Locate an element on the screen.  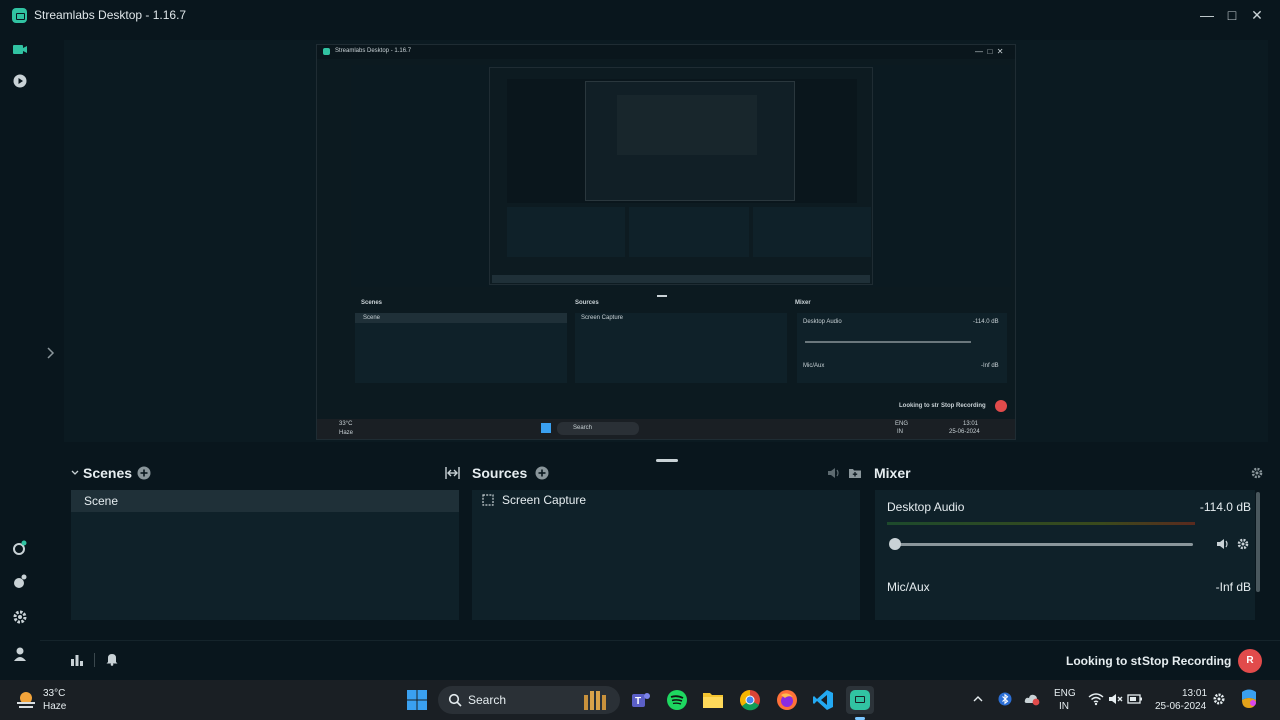
preview-source-item: Screen Capture is located at coordinates (602, 318).